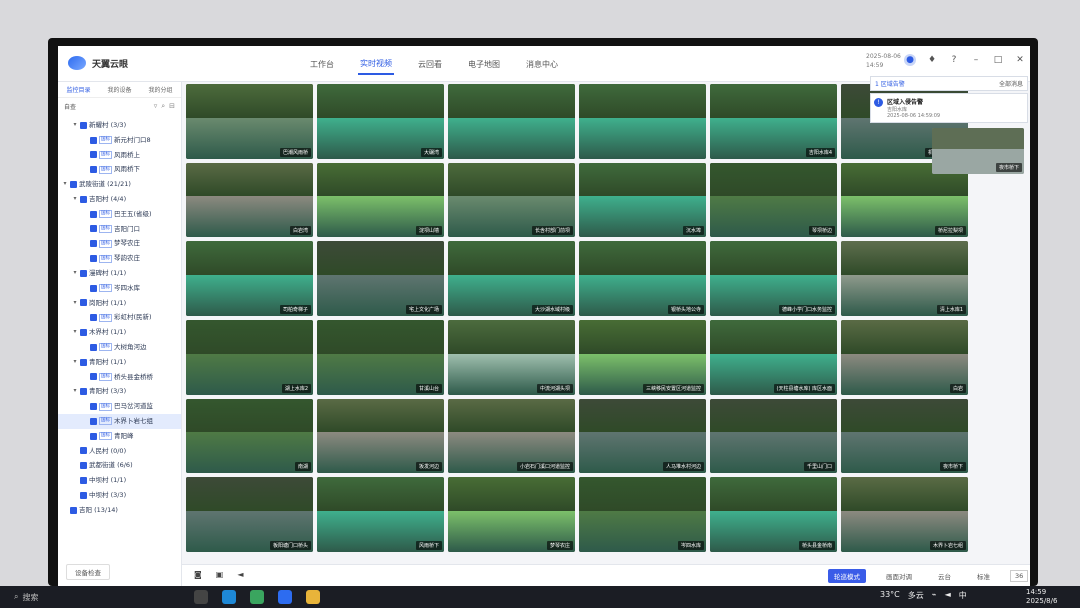  I want to click on folder-icon, so click(313, 597).